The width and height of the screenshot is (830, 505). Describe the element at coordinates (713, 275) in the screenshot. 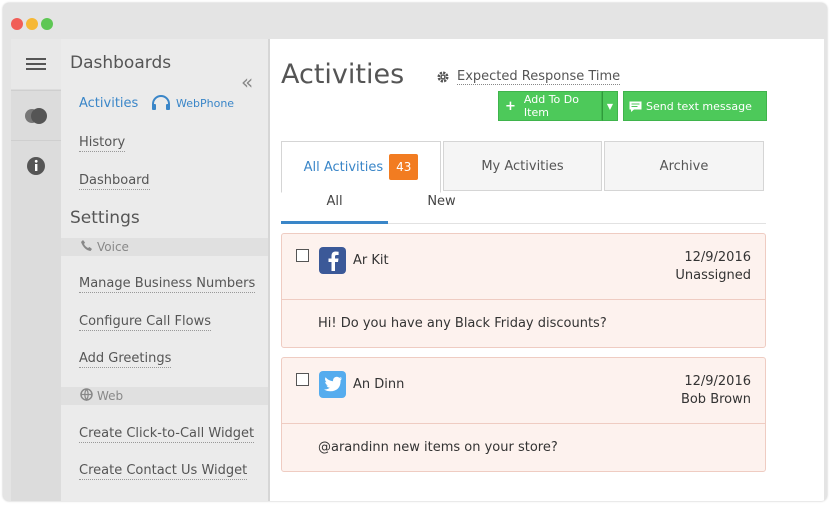

I see `activity-assignee: Unassigned` at that location.